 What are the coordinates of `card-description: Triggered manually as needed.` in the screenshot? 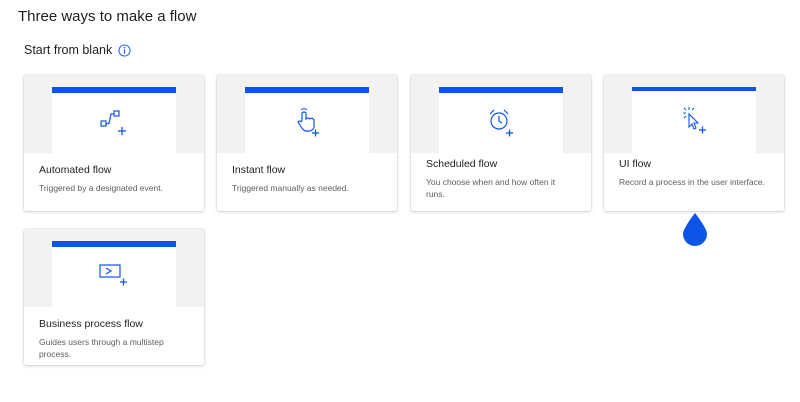 It's located at (290, 188).